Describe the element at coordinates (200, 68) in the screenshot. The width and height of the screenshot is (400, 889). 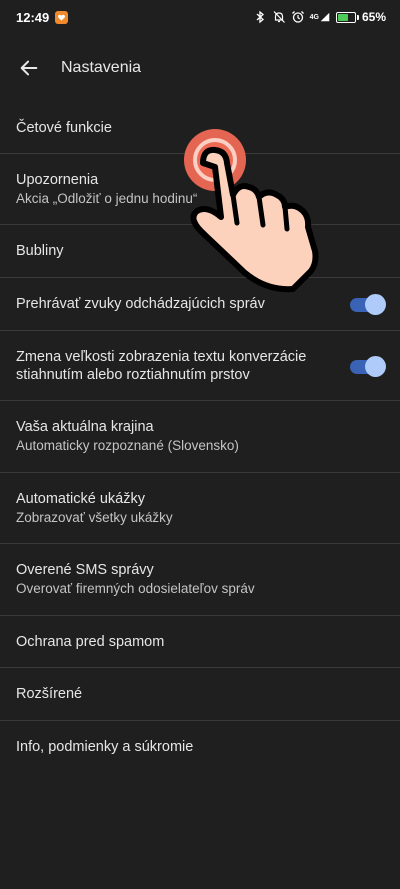
I see `top-app-bar: Nastavenia` at that location.